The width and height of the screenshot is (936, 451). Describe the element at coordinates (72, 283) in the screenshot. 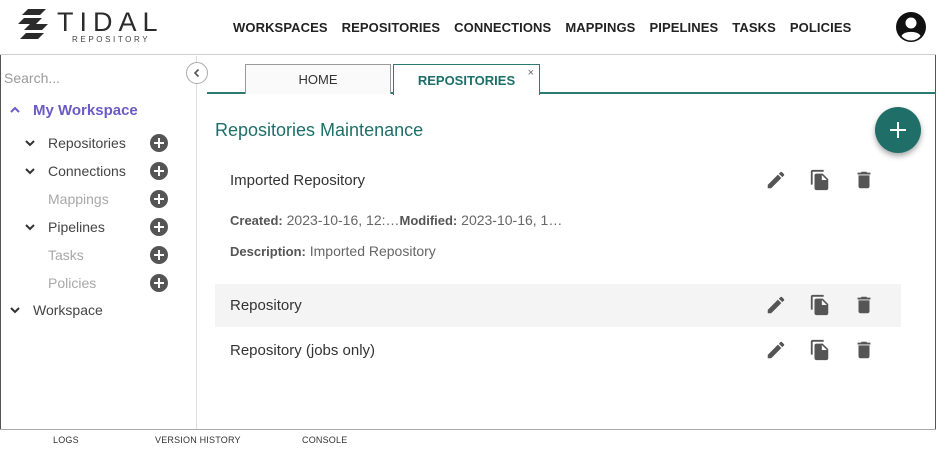

I see `sidebar-item-label: Policies` at that location.